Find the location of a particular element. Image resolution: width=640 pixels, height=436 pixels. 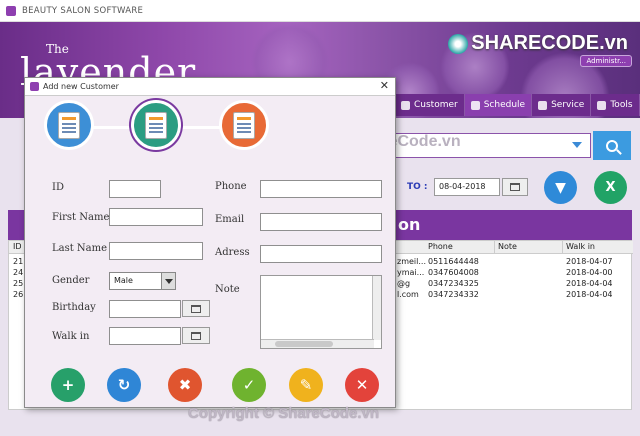

phone-field is located at coordinates (321, 189).